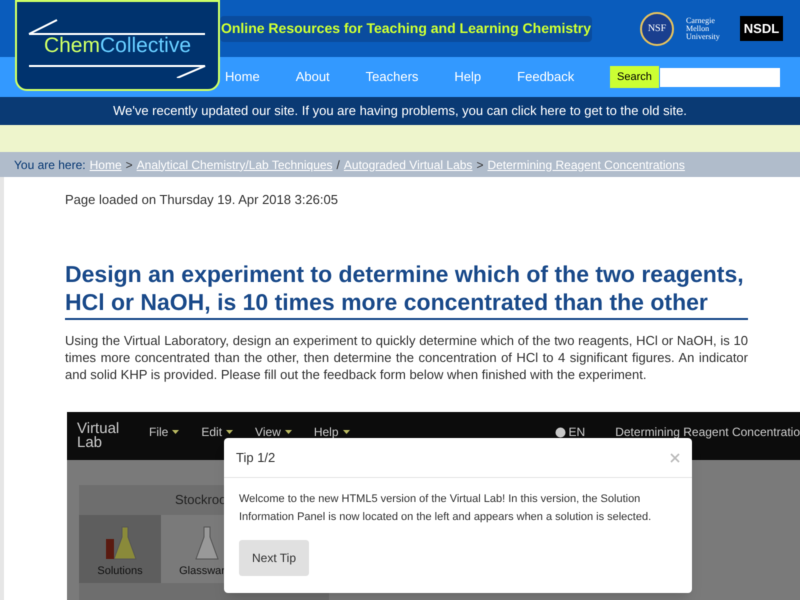 The width and height of the screenshot is (800, 600). Describe the element at coordinates (392, 77) in the screenshot. I see `nav-link: Teachers` at that location.